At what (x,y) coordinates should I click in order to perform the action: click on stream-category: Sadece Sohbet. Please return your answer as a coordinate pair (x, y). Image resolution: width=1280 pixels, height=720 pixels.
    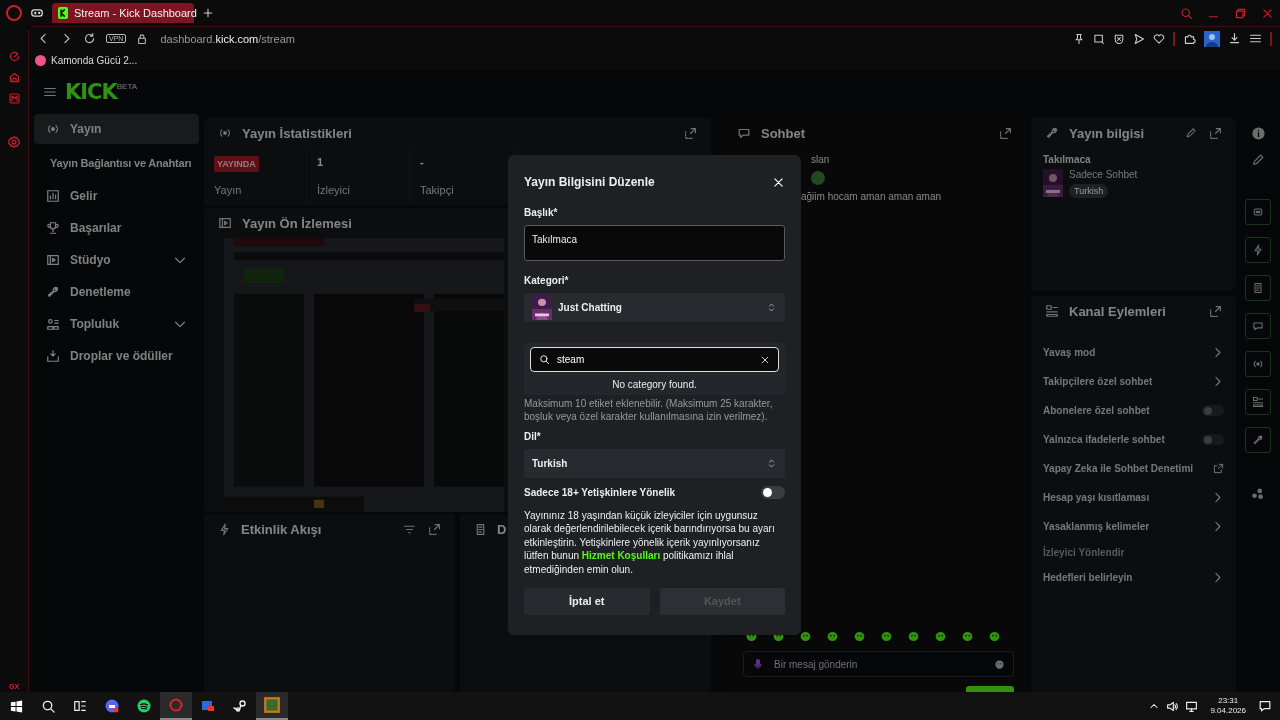
    Looking at the image, I should click on (1103, 174).